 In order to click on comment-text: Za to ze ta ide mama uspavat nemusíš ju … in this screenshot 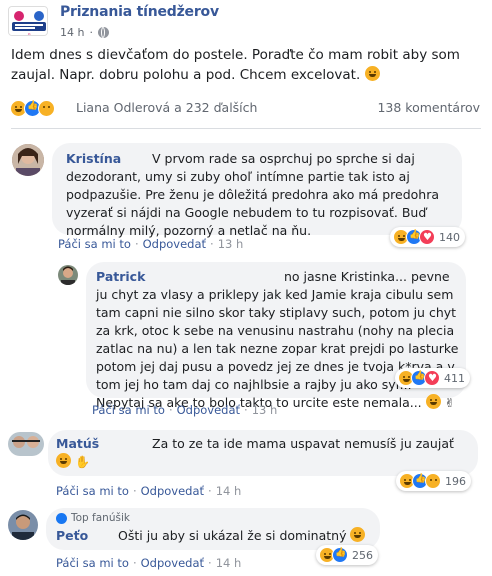, I will do `click(263, 453)`.